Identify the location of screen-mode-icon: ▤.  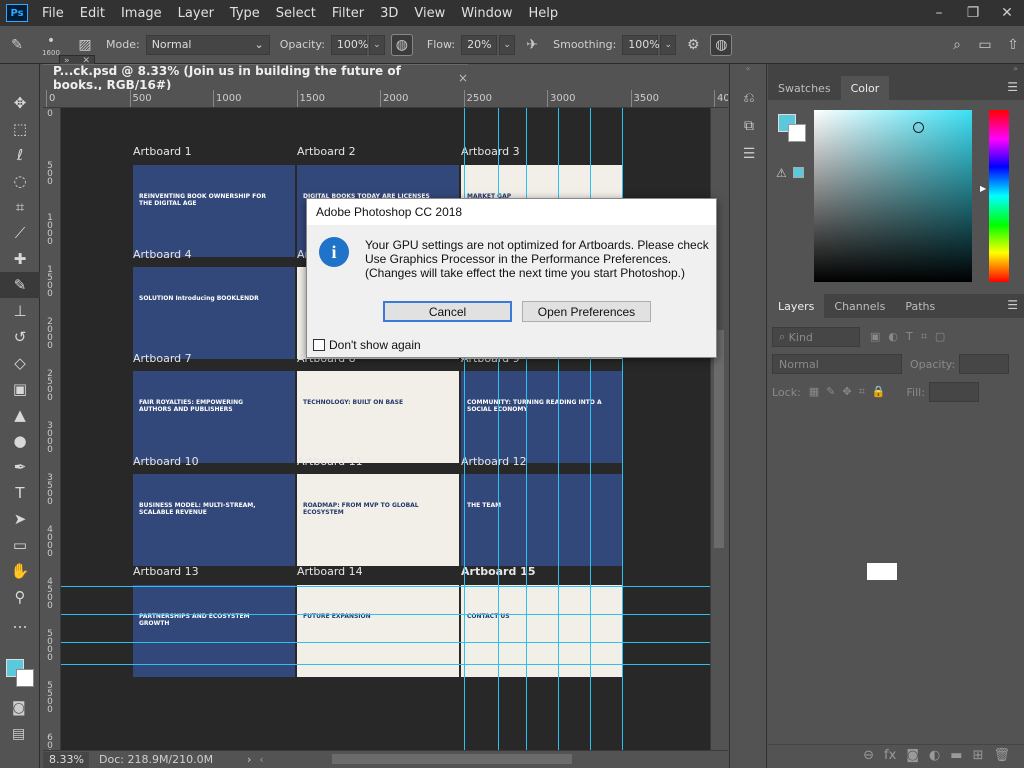
(18, 734).